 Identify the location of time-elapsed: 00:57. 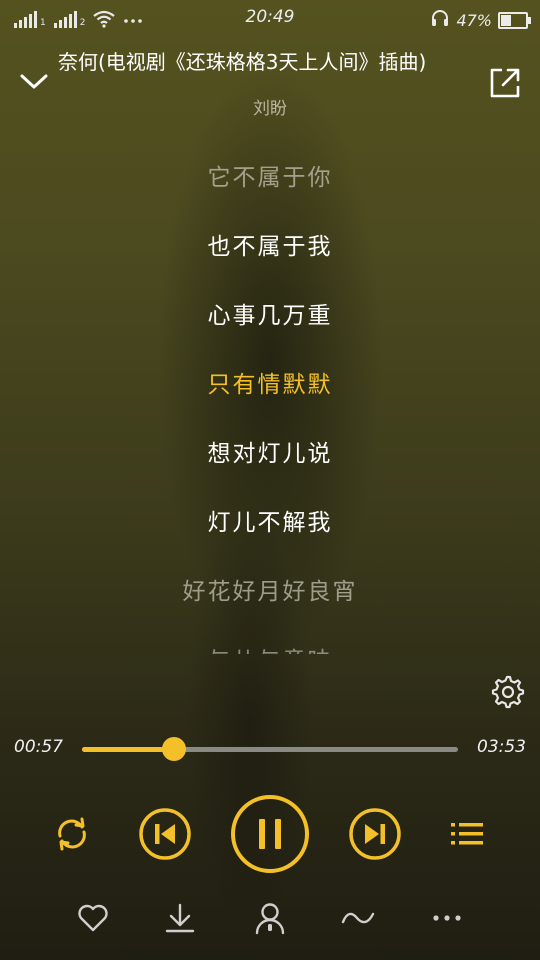
(38, 747).